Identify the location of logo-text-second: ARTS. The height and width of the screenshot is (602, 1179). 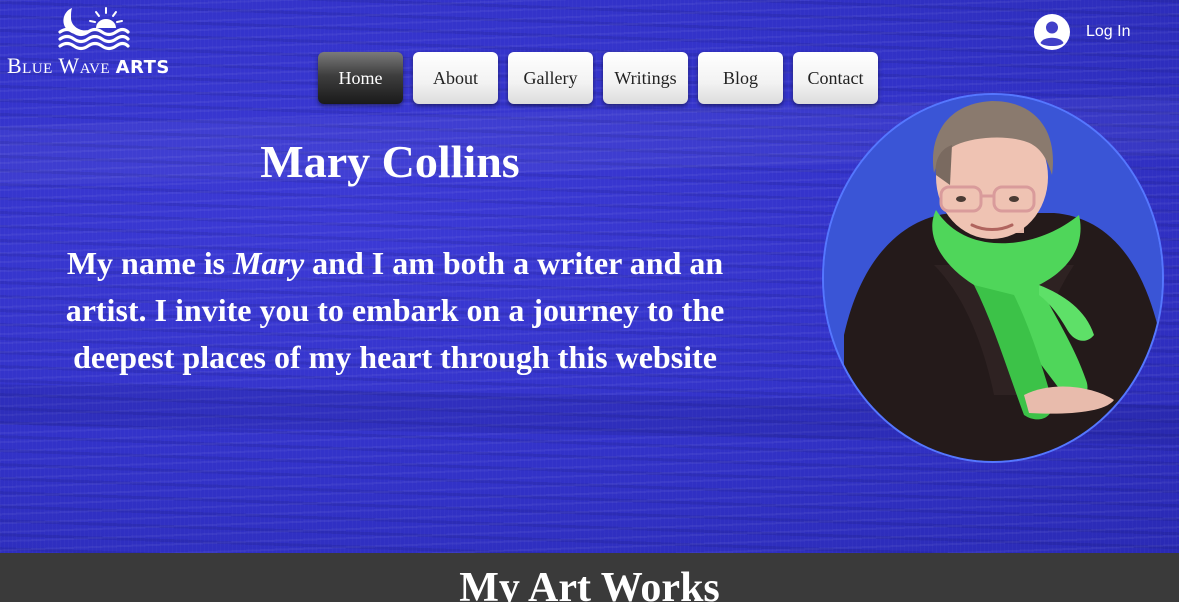
(142, 67).